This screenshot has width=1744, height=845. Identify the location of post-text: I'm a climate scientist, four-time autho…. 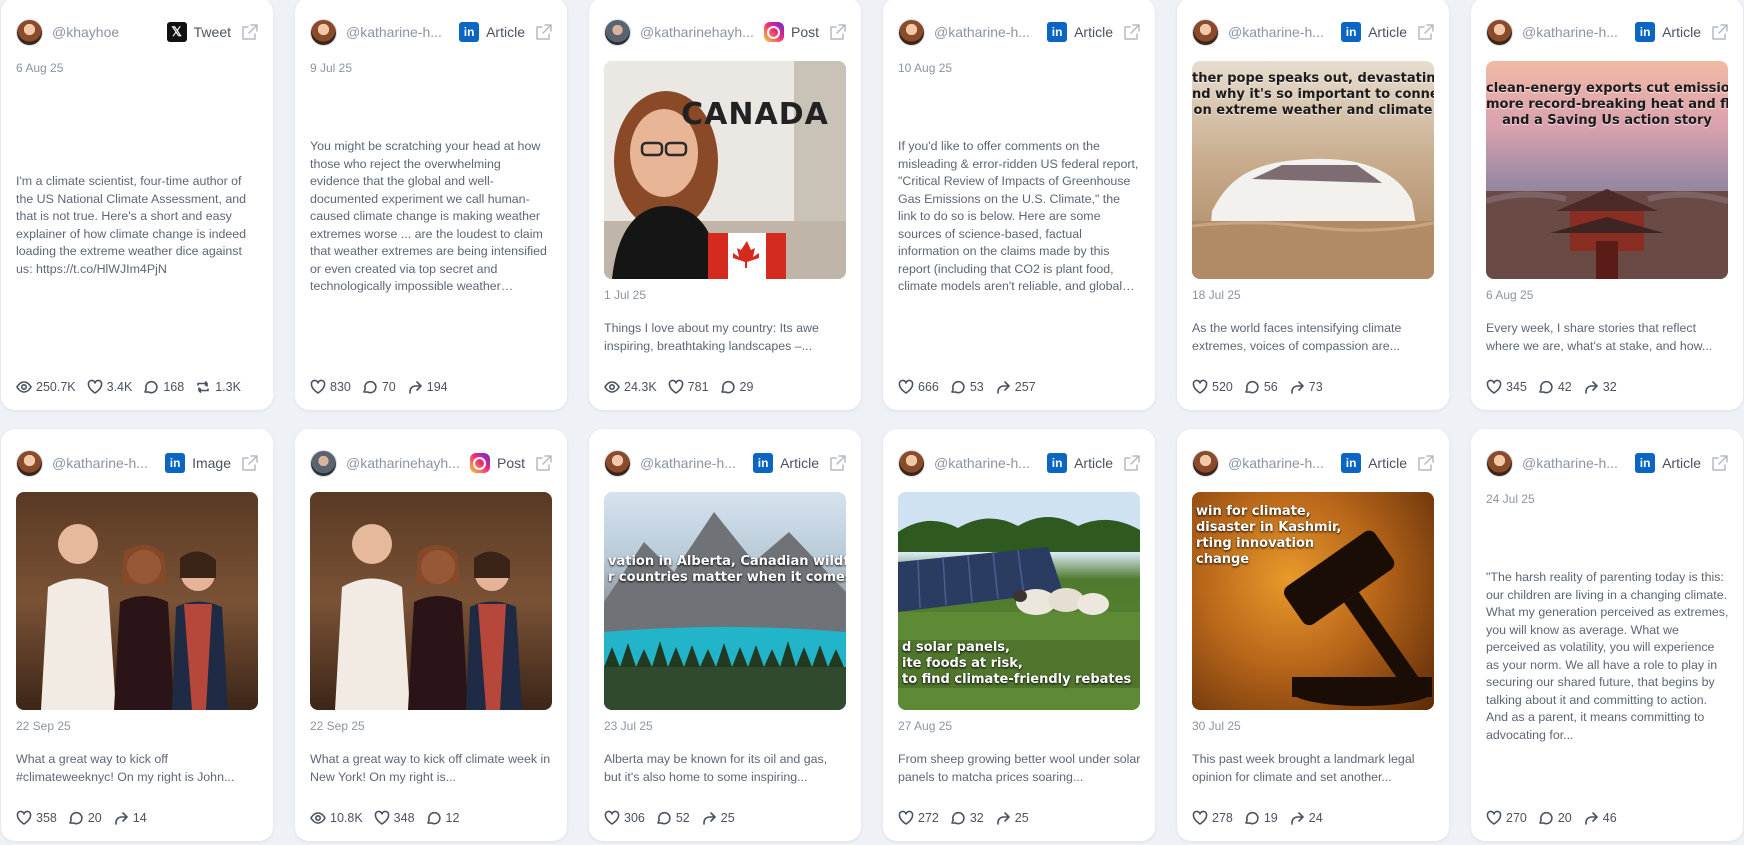
(131, 225).